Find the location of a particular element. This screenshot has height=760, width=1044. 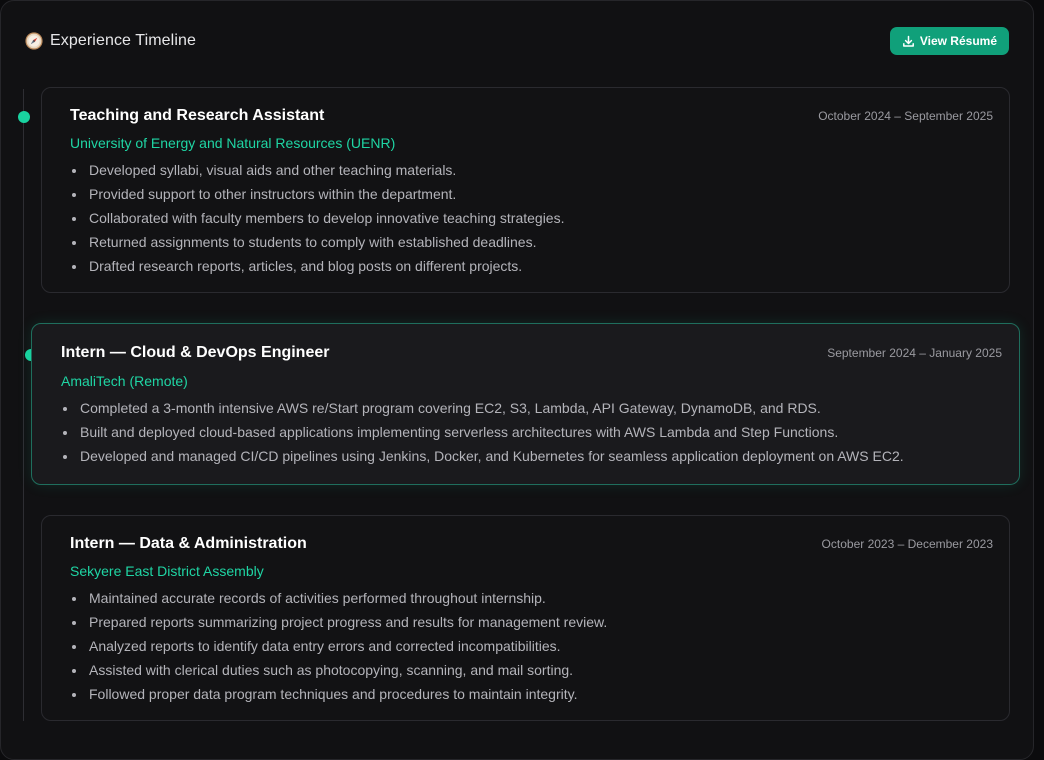

date-range: September 2024 – January 2025 is located at coordinates (914, 353).